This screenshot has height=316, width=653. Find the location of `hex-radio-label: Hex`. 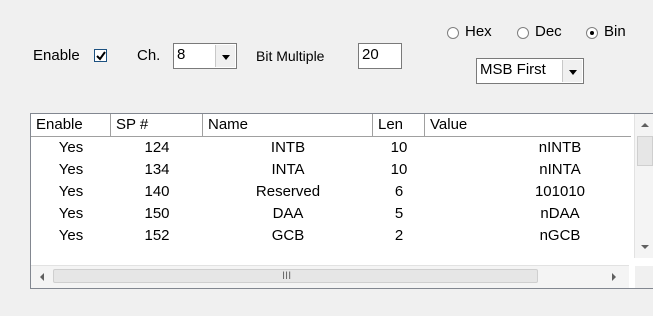

hex-radio-label: Hex is located at coordinates (478, 31).